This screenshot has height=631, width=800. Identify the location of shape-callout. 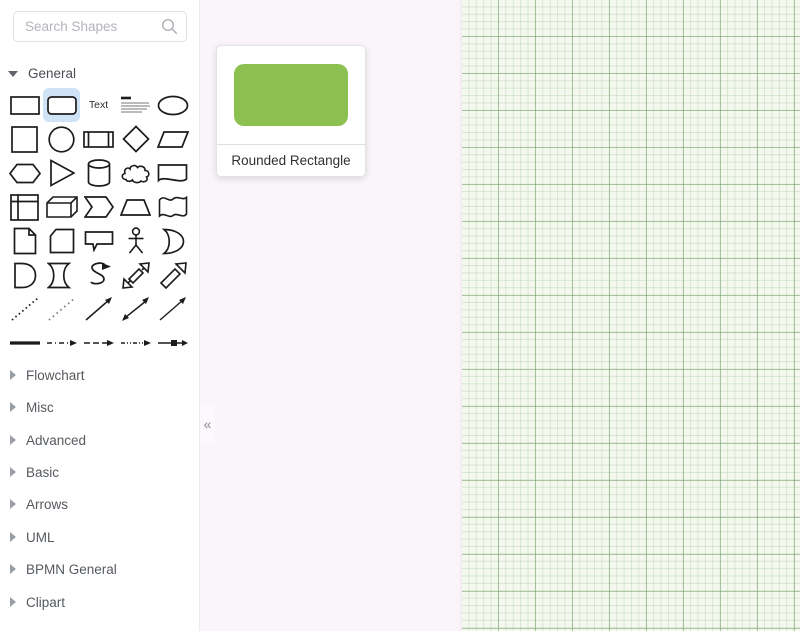
(98, 241).